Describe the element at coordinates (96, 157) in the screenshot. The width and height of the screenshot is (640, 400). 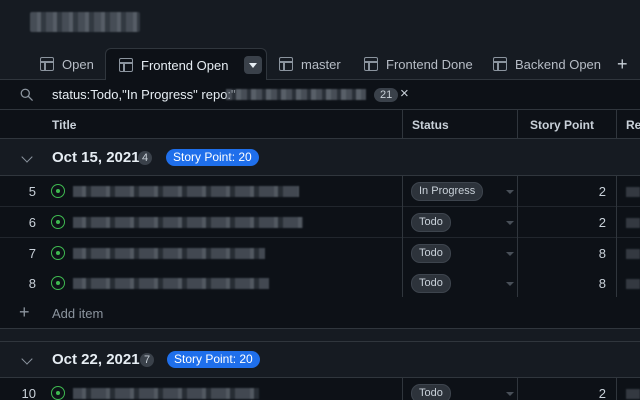
I see `group-title: Oct 15, 2021` at that location.